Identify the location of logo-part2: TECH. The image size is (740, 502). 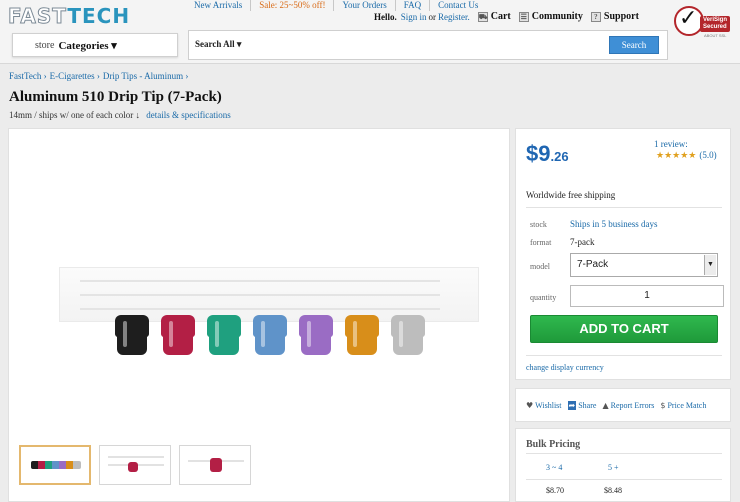
(99, 16).